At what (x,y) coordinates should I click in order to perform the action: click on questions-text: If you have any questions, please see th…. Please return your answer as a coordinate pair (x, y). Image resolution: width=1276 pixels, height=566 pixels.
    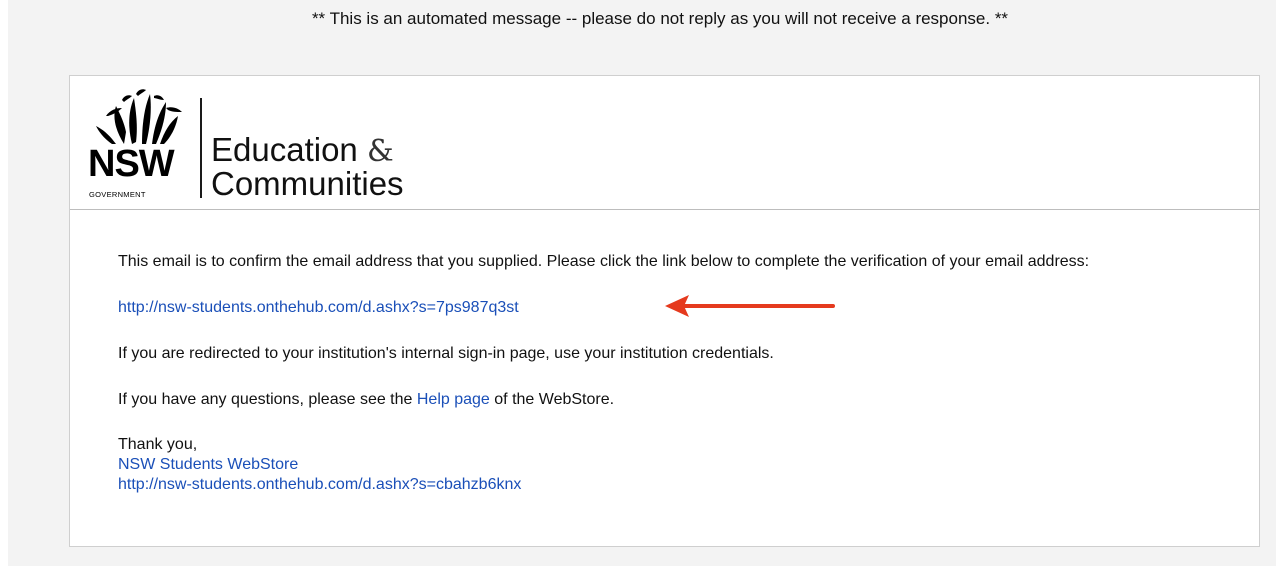
    Looking at the image, I should click on (668, 399).